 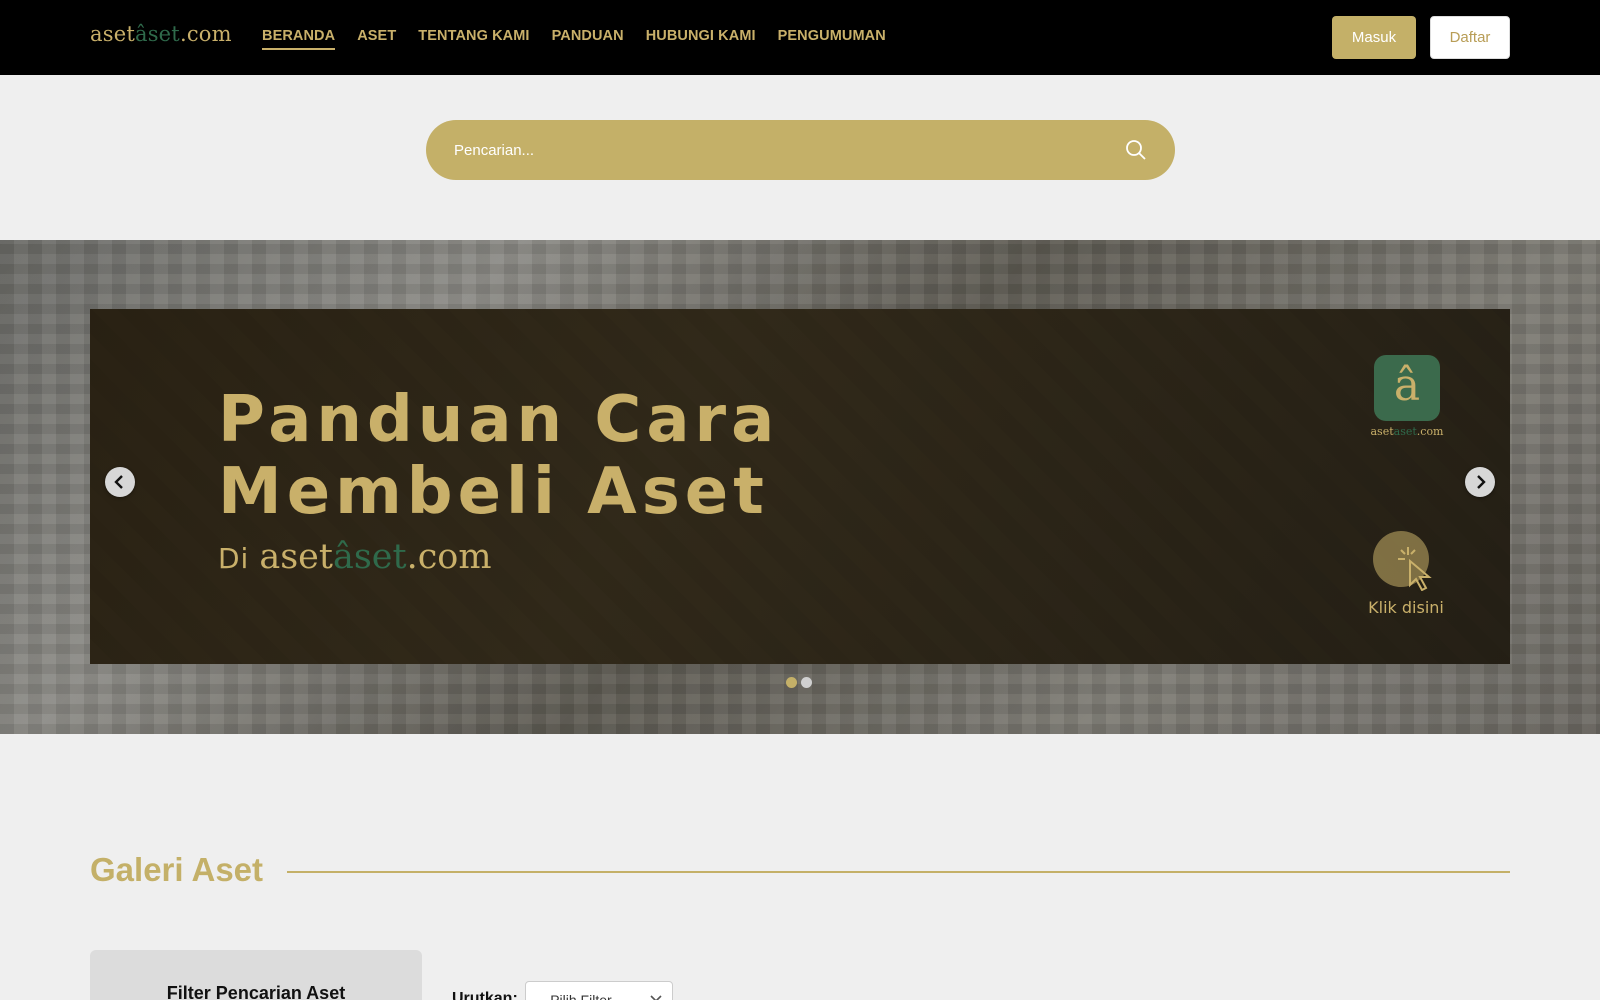 I want to click on nav-hubungi-kami: HUBUNGI KAMI, so click(x=701, y=39).